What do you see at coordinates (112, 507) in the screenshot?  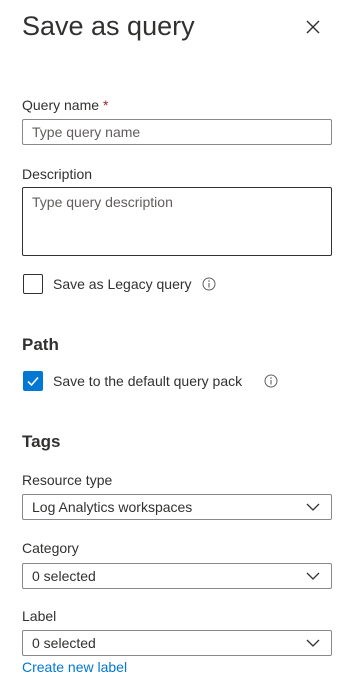 I see `resource-type-value: Log Analytics workspaces` at bounding box center [112, 507].